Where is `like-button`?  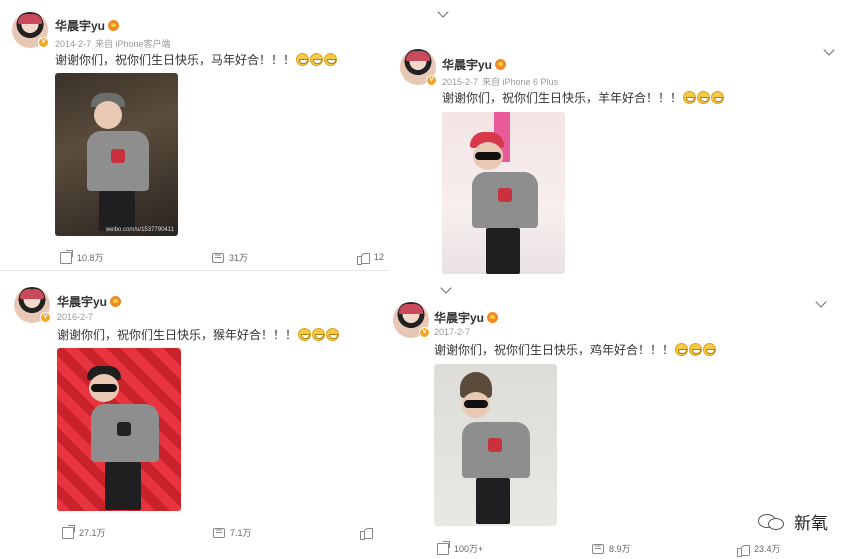 like-button is located at coordinates (368, 533).